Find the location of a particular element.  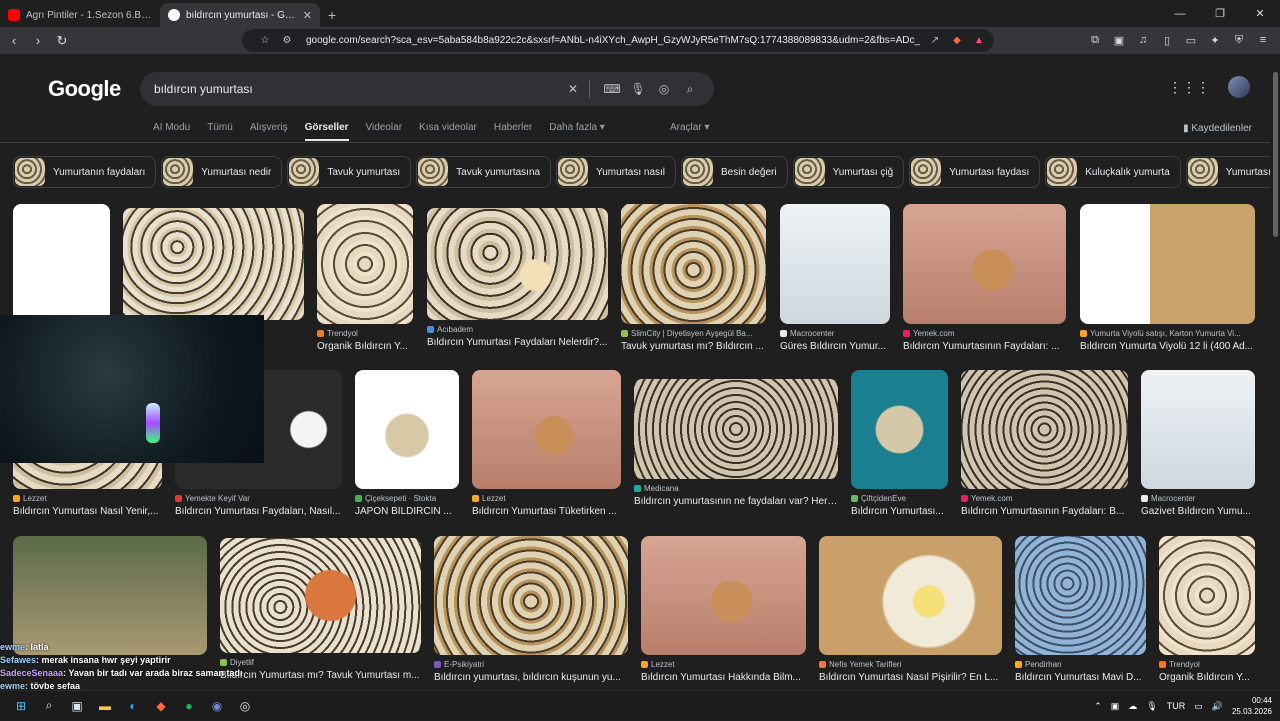

rewards-icon: ▲ is located at coordinates (979, 41).